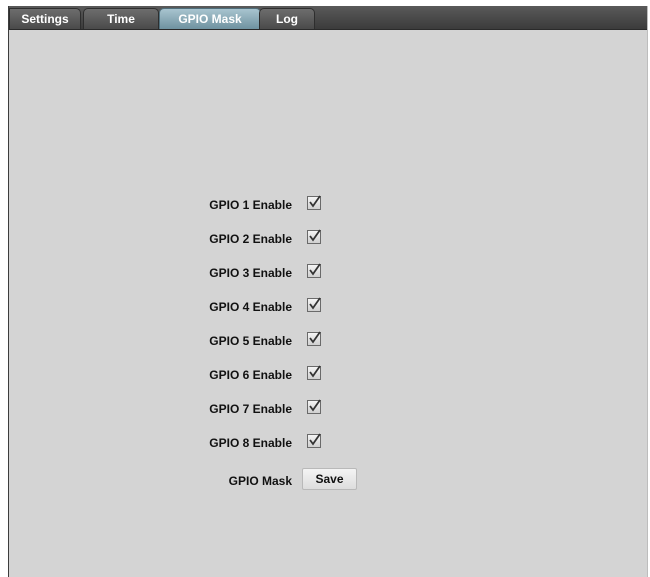 This screenshot has width=650, height=577. Describe the element at coordinates (260, 481) in the screenshot. I see `gpio-mask-label: GPIO Mask` at that location.